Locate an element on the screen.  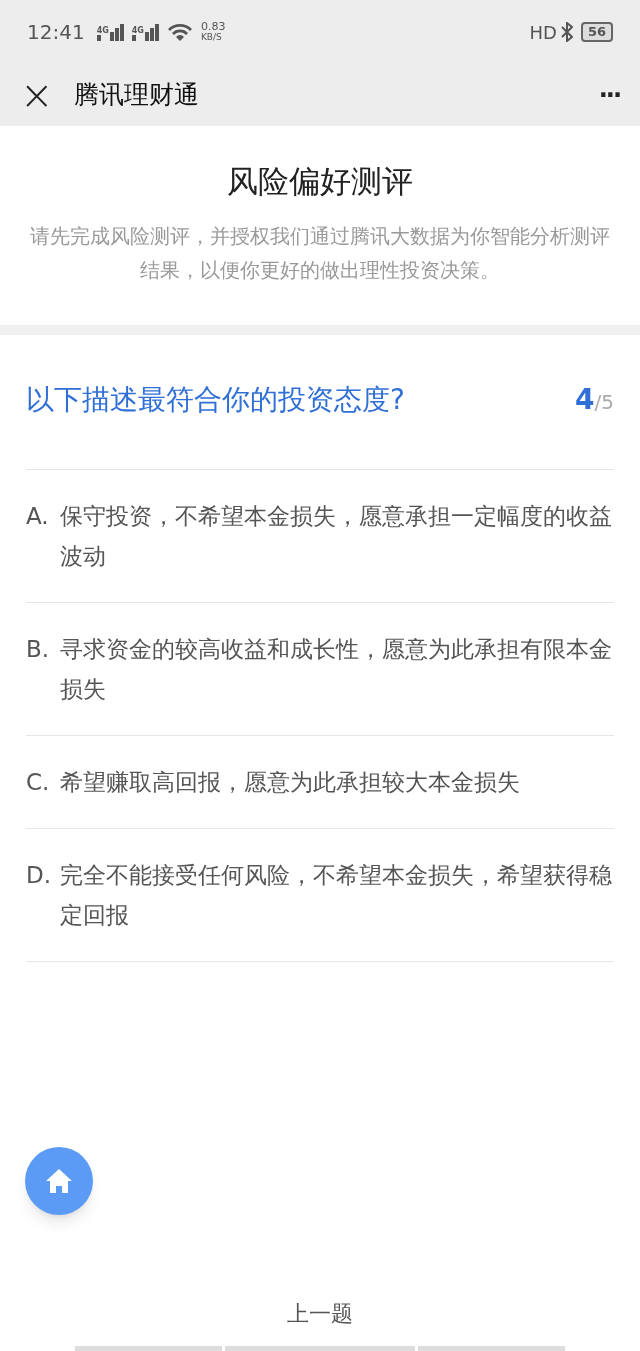
more-button: ··· is located at coordinates (609, 95).